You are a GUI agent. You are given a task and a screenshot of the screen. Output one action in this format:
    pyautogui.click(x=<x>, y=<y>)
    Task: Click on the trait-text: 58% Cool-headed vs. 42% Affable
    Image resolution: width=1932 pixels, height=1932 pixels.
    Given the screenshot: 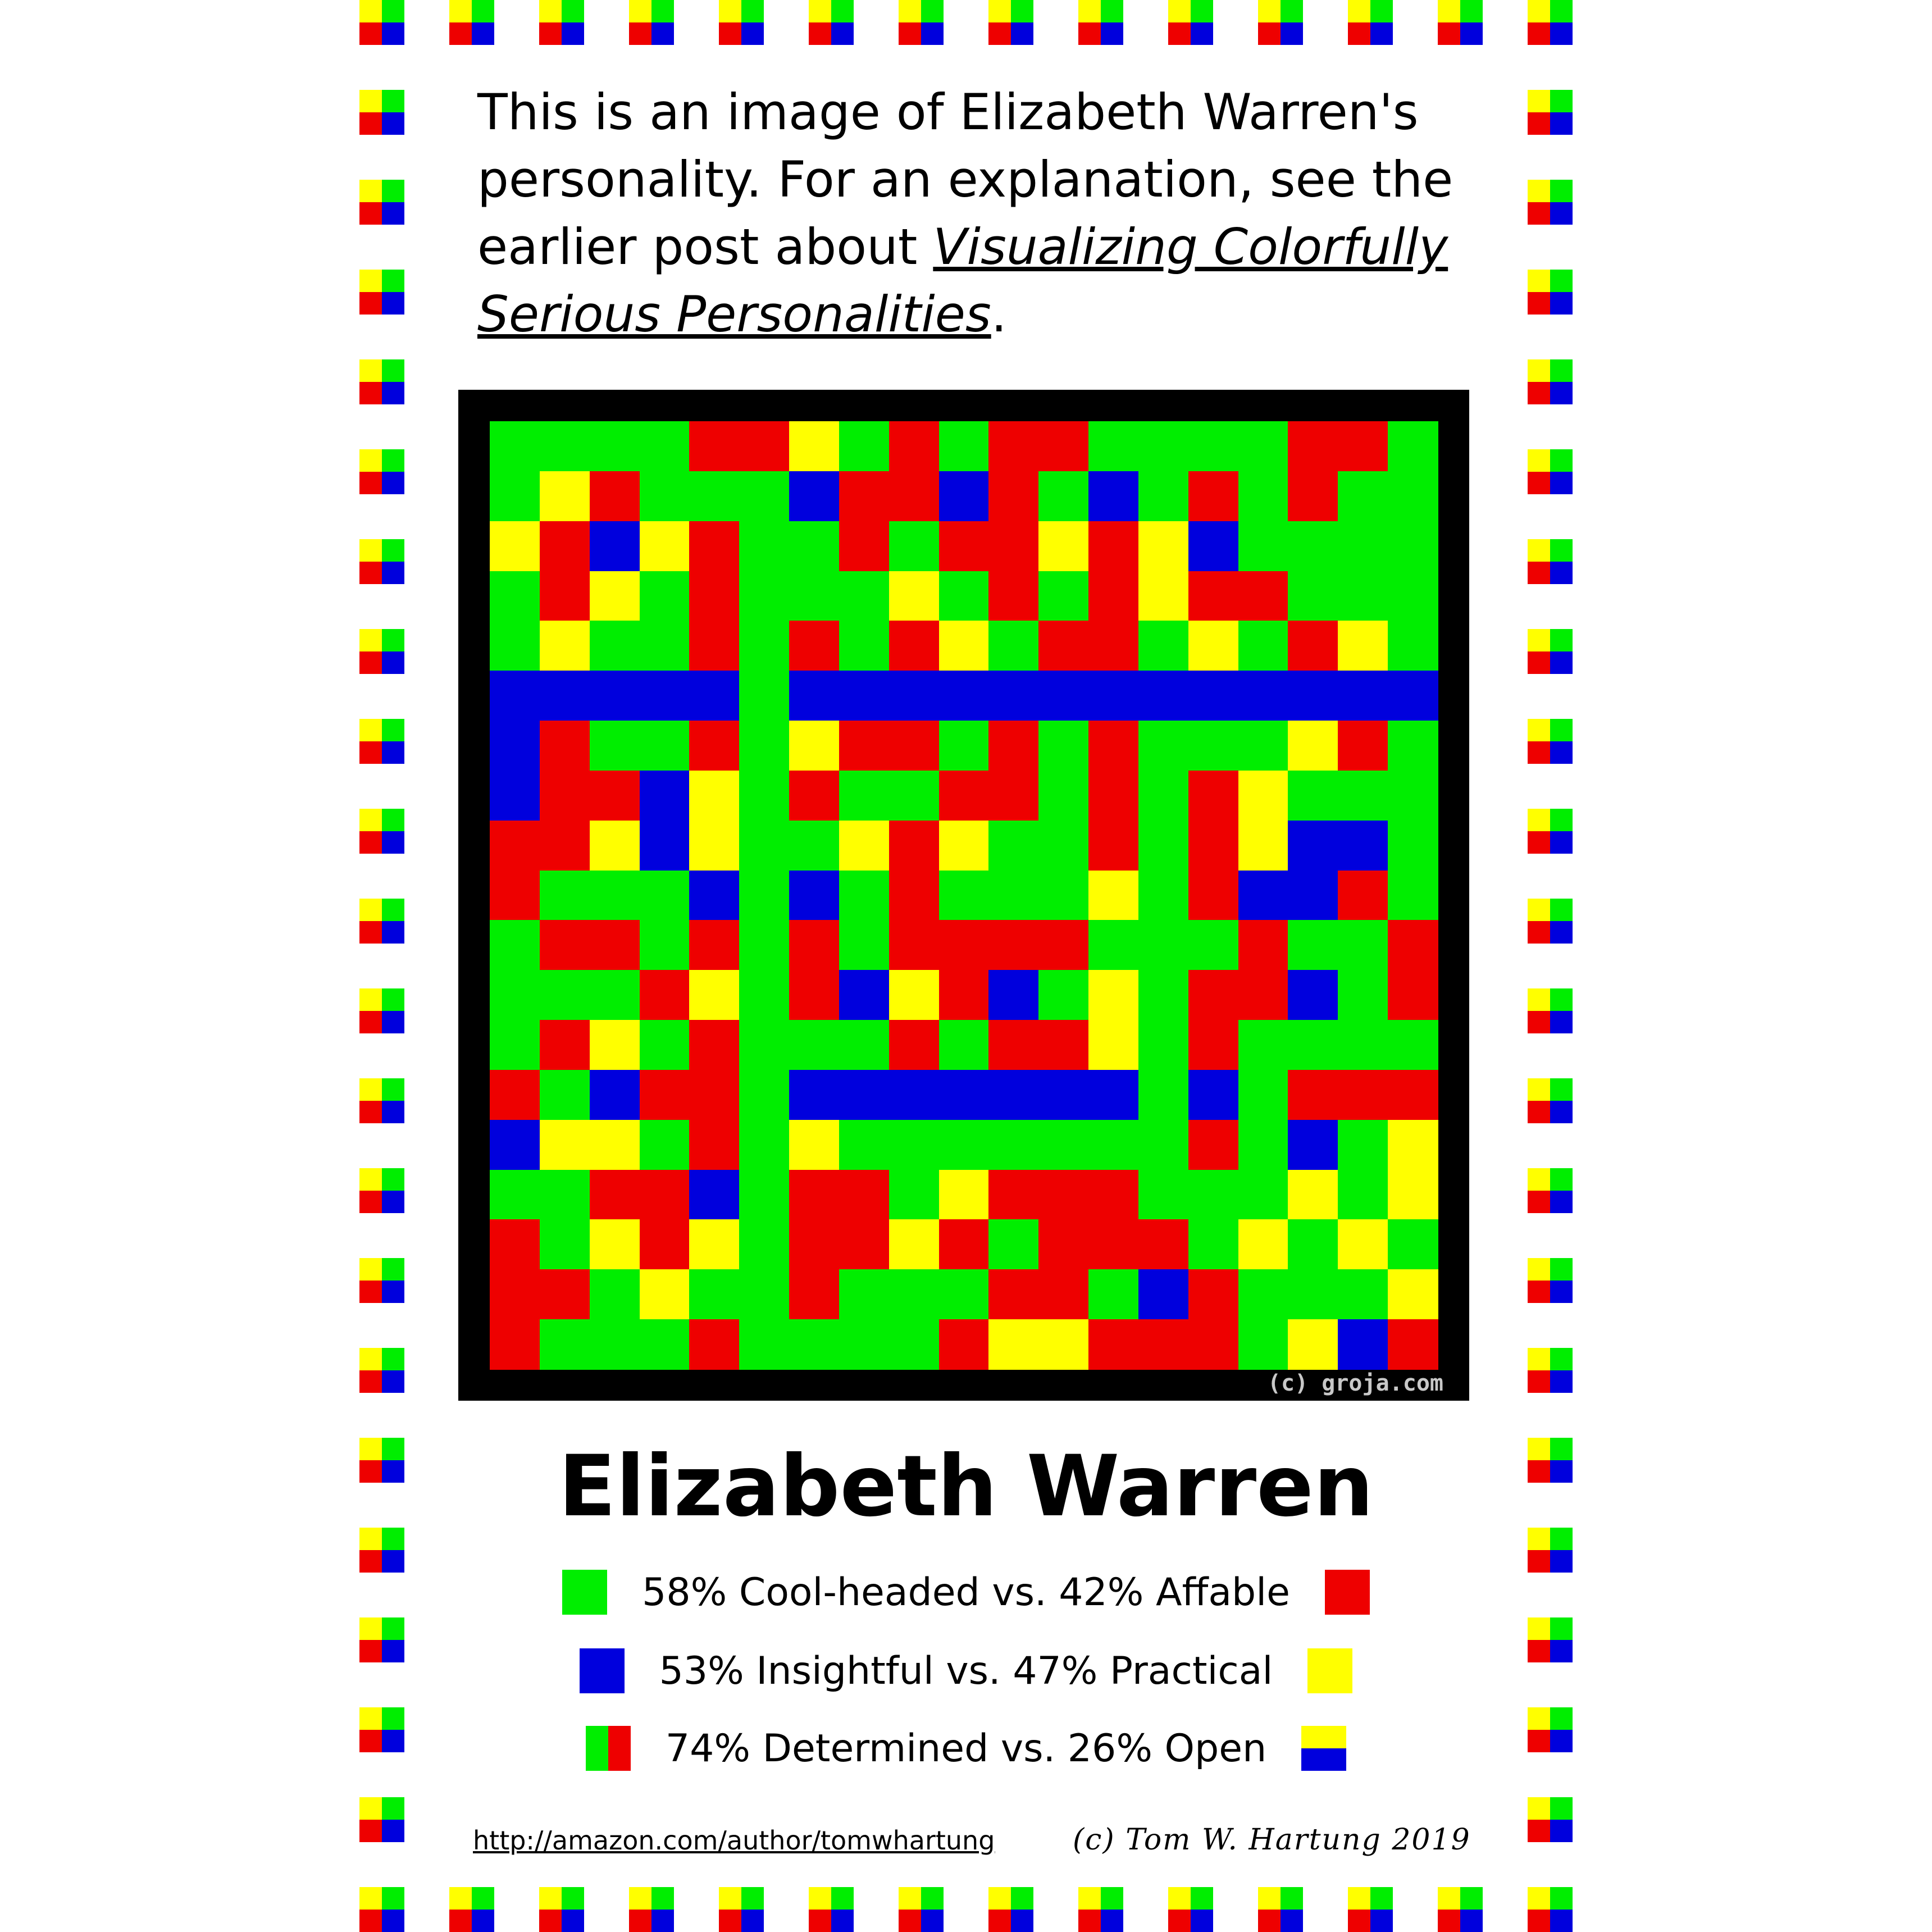 What is the action you would take?
    pyautogui.click(x=966, y=1592)
    